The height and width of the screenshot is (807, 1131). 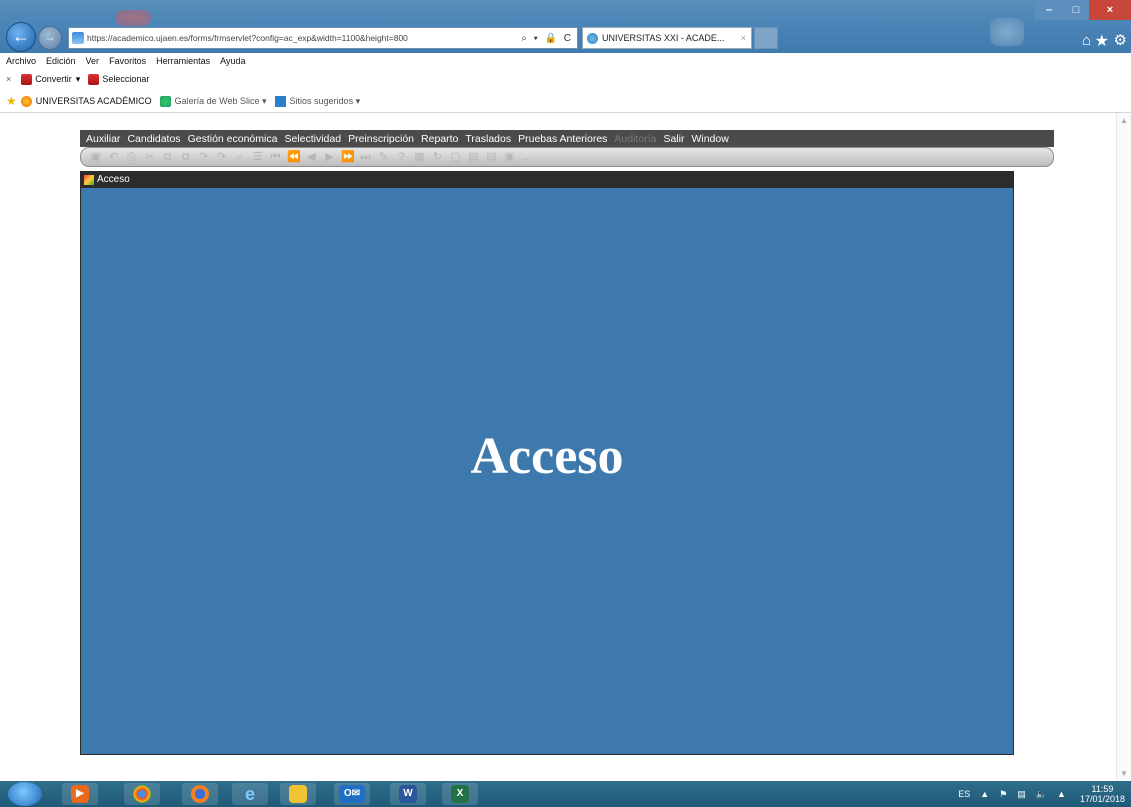 What do you see at coordinates (1021, 794) in the screenshot?
I see `network-icon: ▤` at bounding box center [1021, 794].